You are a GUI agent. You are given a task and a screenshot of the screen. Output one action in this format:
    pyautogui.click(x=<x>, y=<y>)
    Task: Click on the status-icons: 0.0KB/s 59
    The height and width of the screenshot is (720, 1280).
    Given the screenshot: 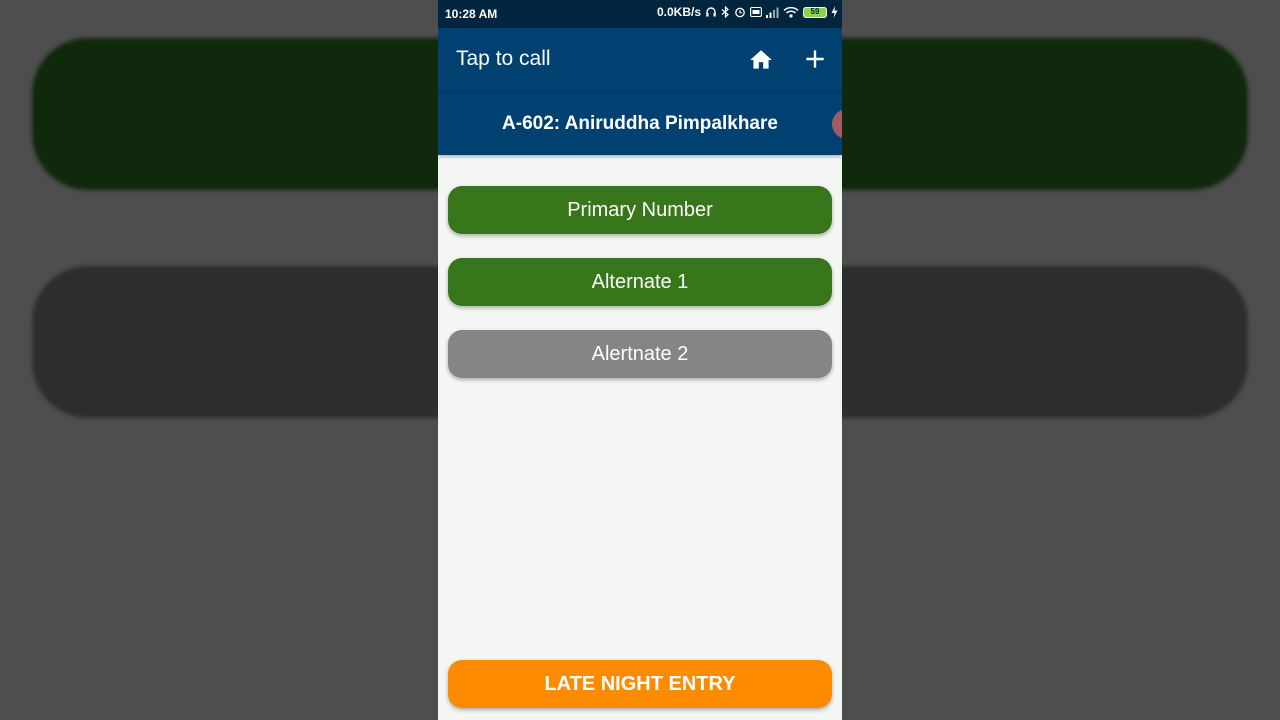 What is the action you would take?
    pyautogui.click(x=747, y=12)
    